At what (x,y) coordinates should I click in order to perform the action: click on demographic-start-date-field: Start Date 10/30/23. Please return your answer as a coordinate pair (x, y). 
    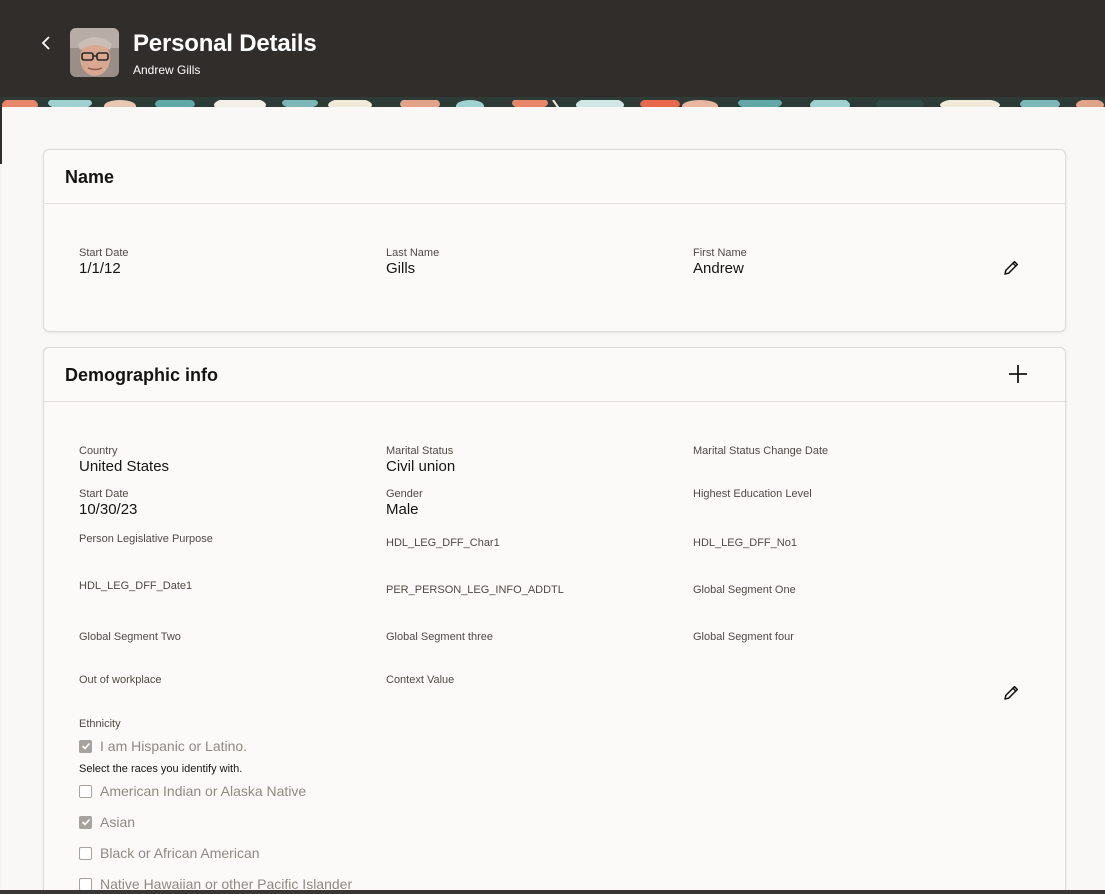
    Looking at the image, I should click on (108, 503).